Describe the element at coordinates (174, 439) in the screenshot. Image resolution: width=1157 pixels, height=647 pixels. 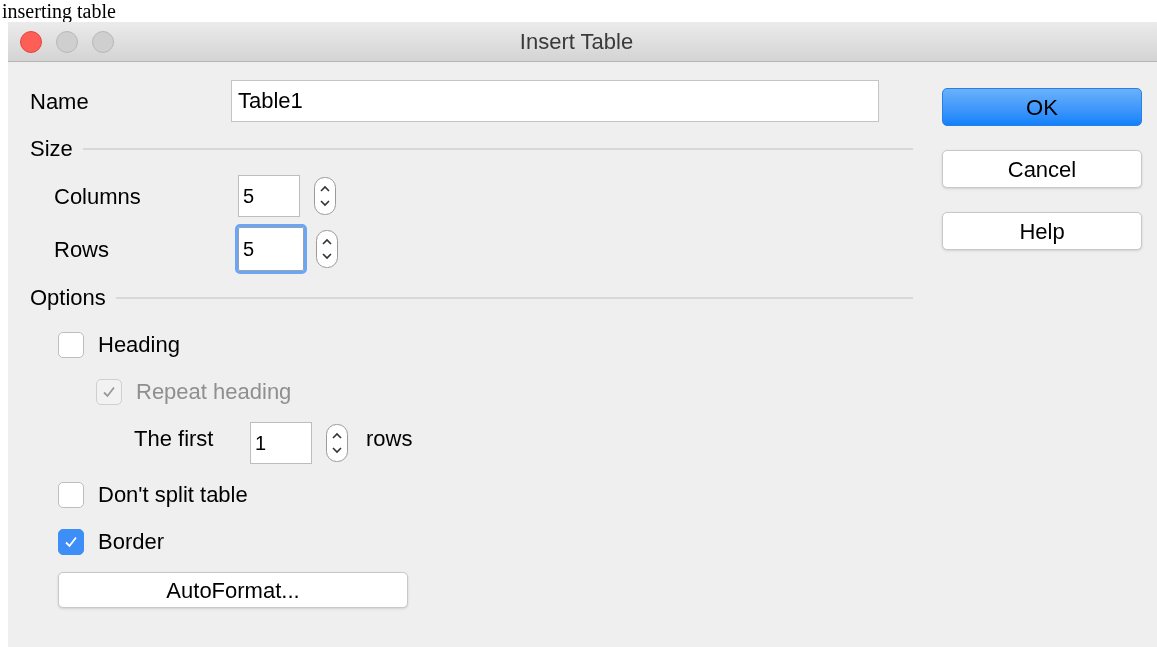
I see `field-label: The first` at that location.